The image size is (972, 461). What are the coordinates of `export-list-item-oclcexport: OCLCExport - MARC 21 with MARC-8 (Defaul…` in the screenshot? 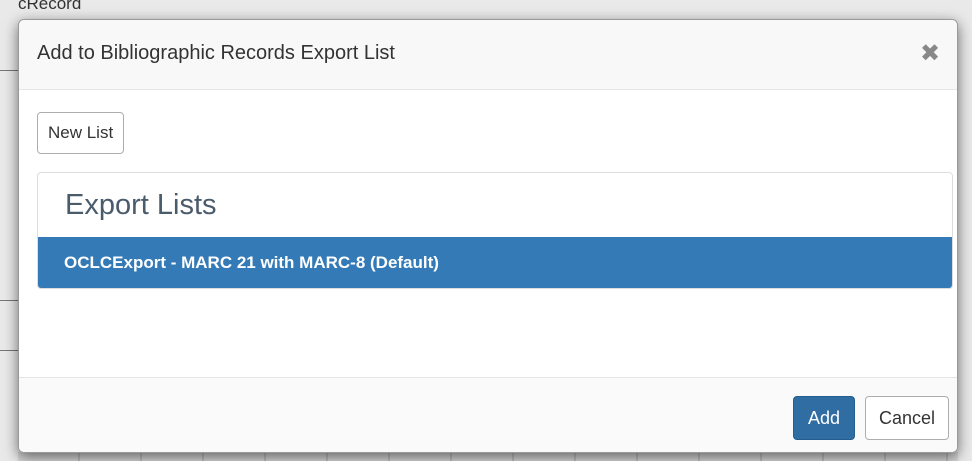 It's located at (495, 262).